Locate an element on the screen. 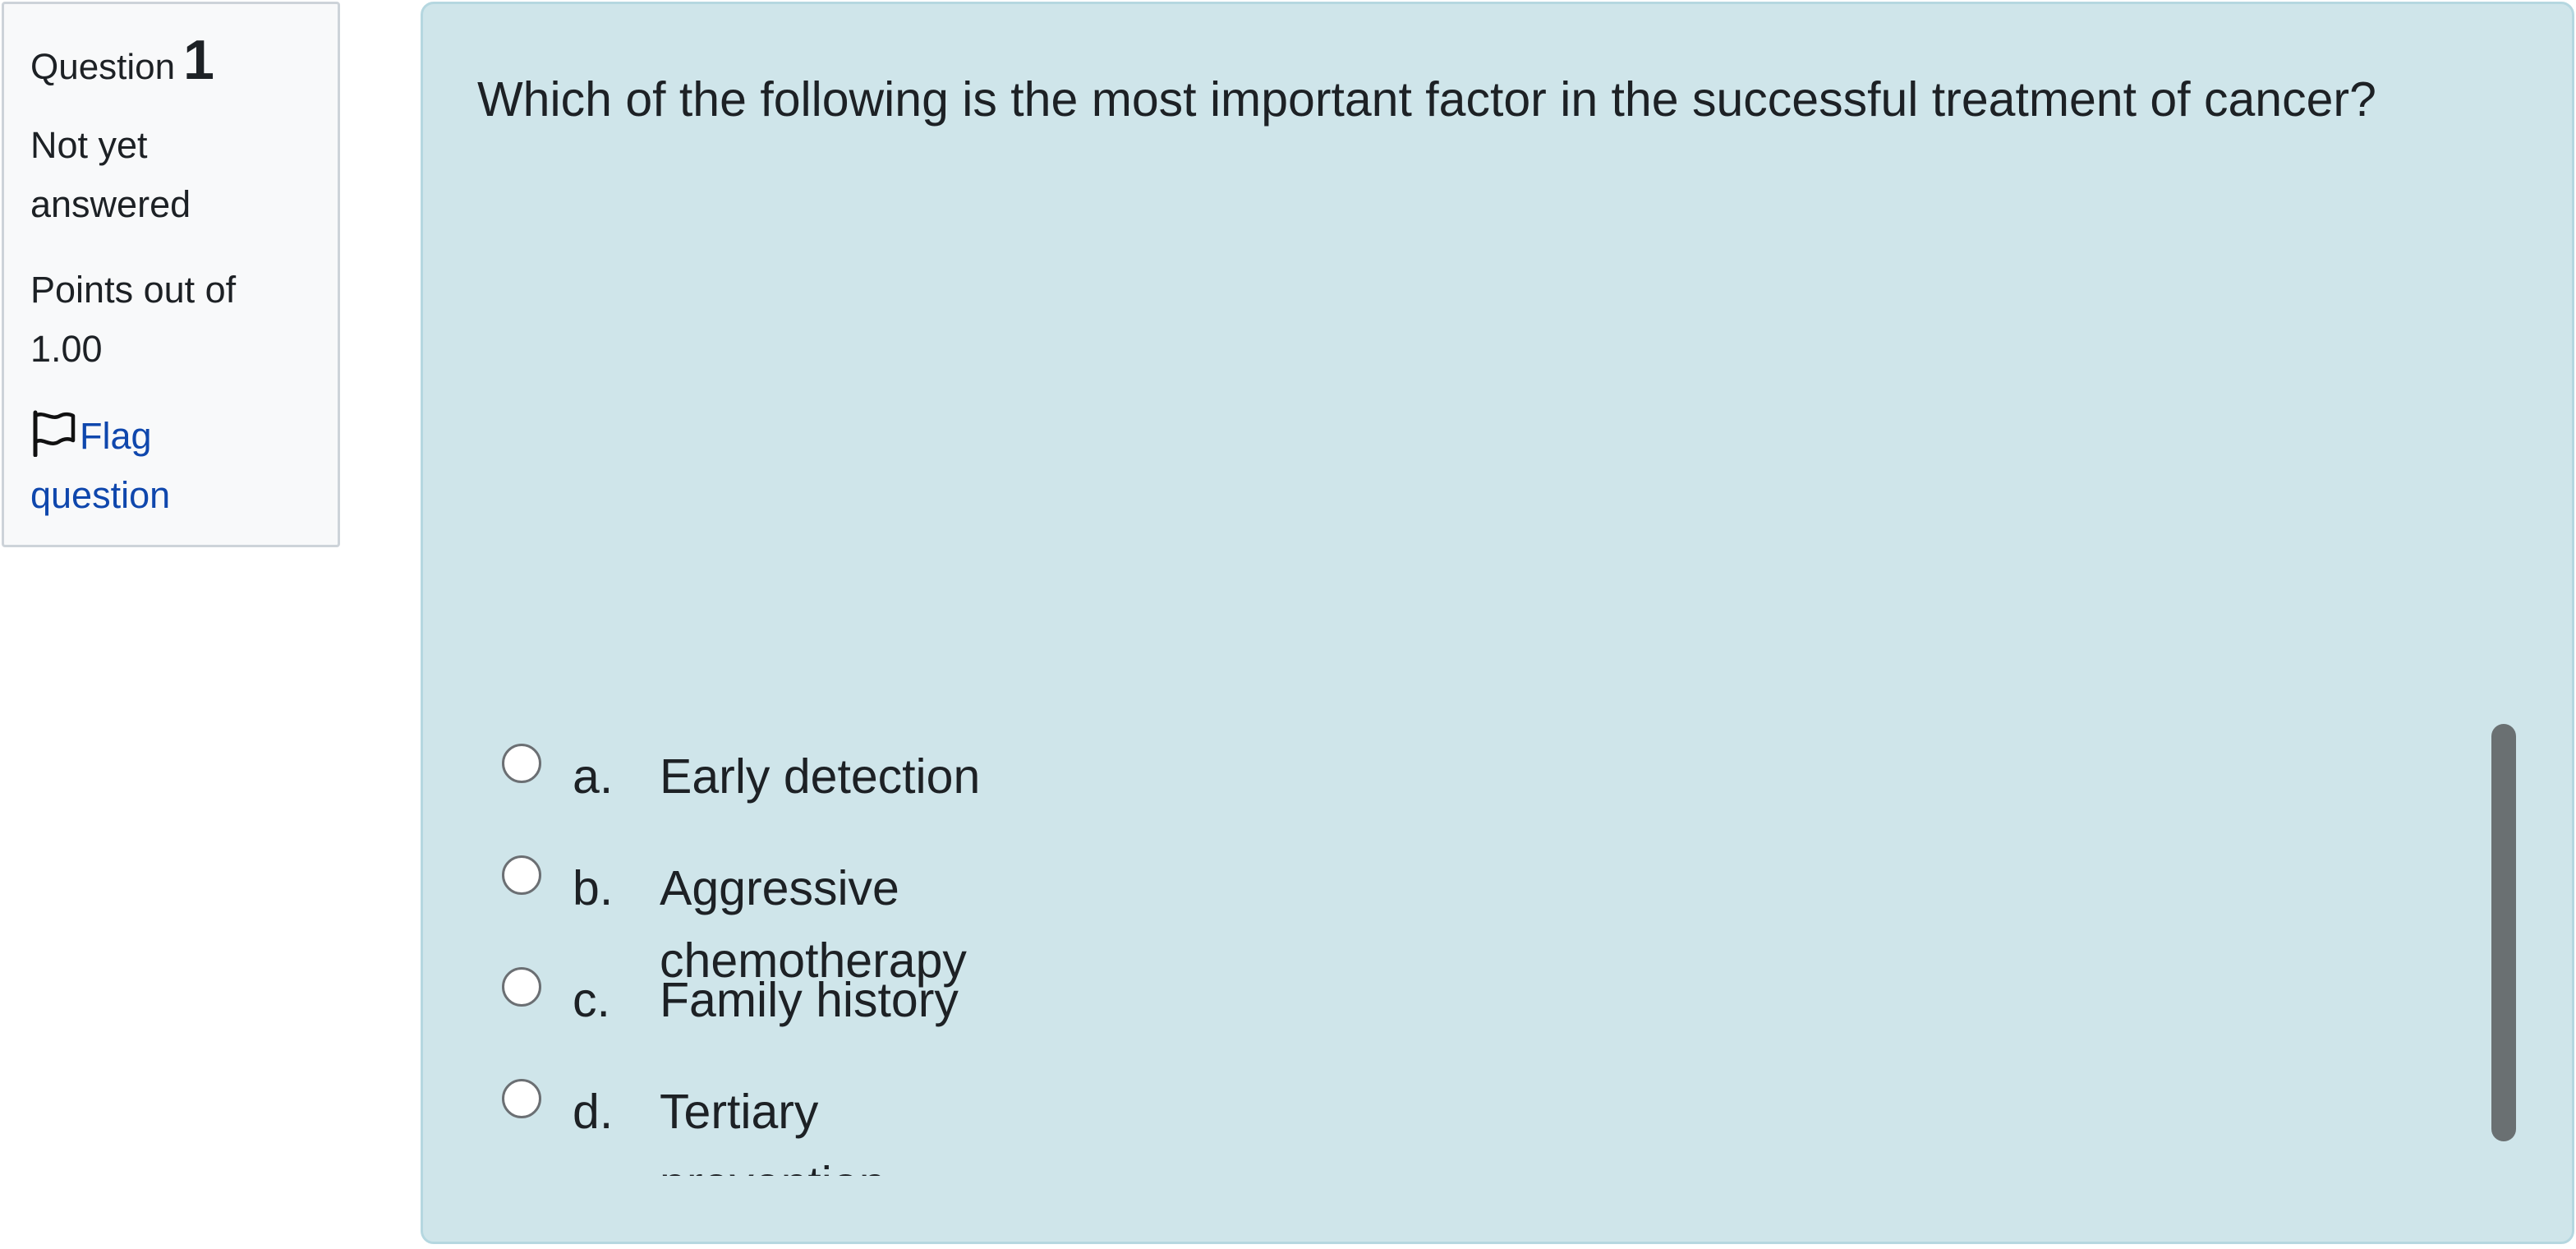 The image size is (2576, 1249). answer-option-b: b. Aggressive chemotherapy is located at coordinates (1487, 909).